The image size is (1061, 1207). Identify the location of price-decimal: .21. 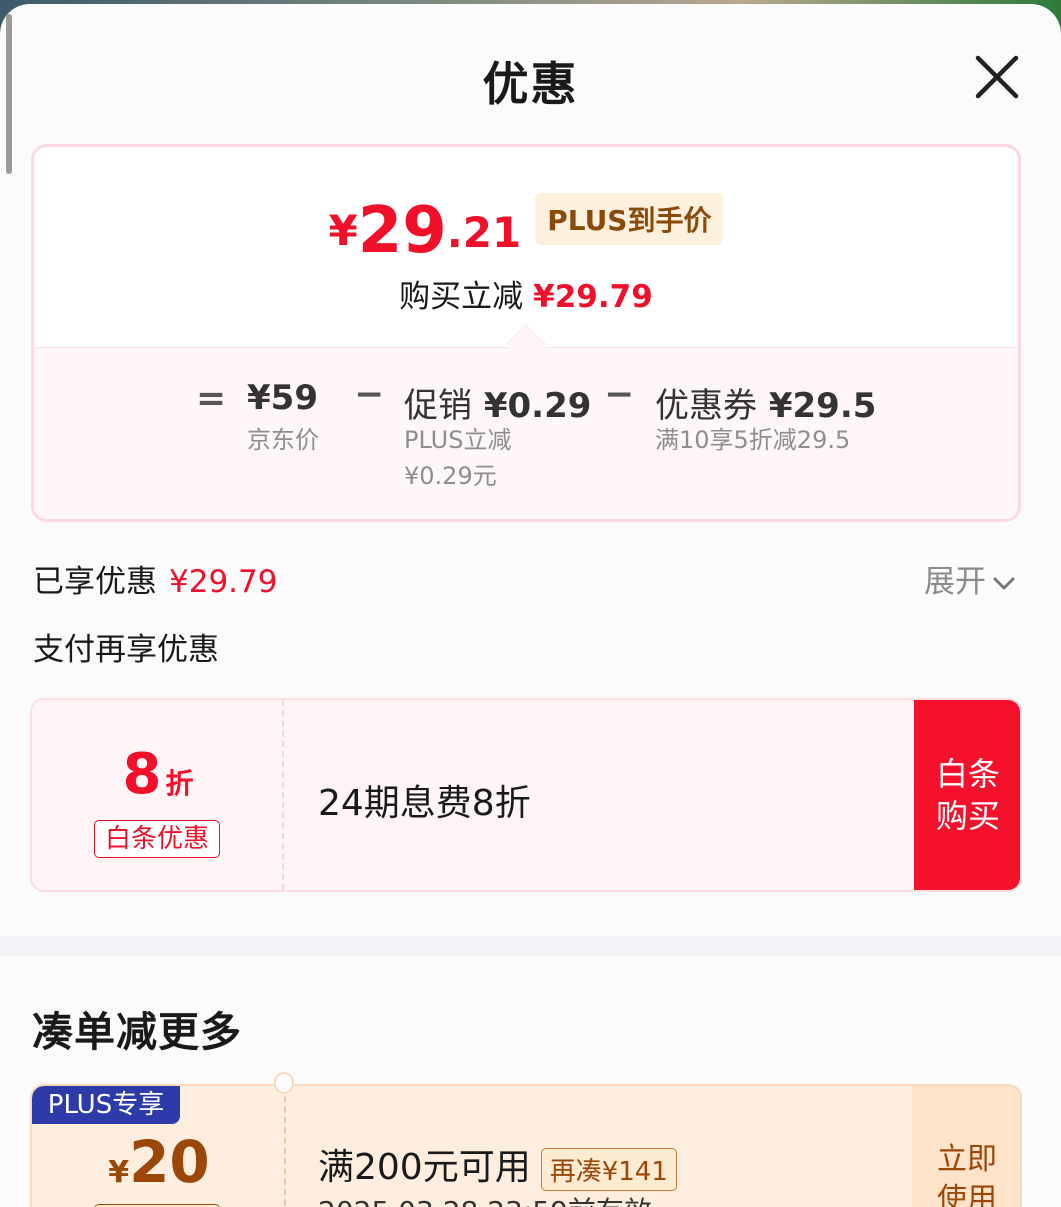
(484, 232).